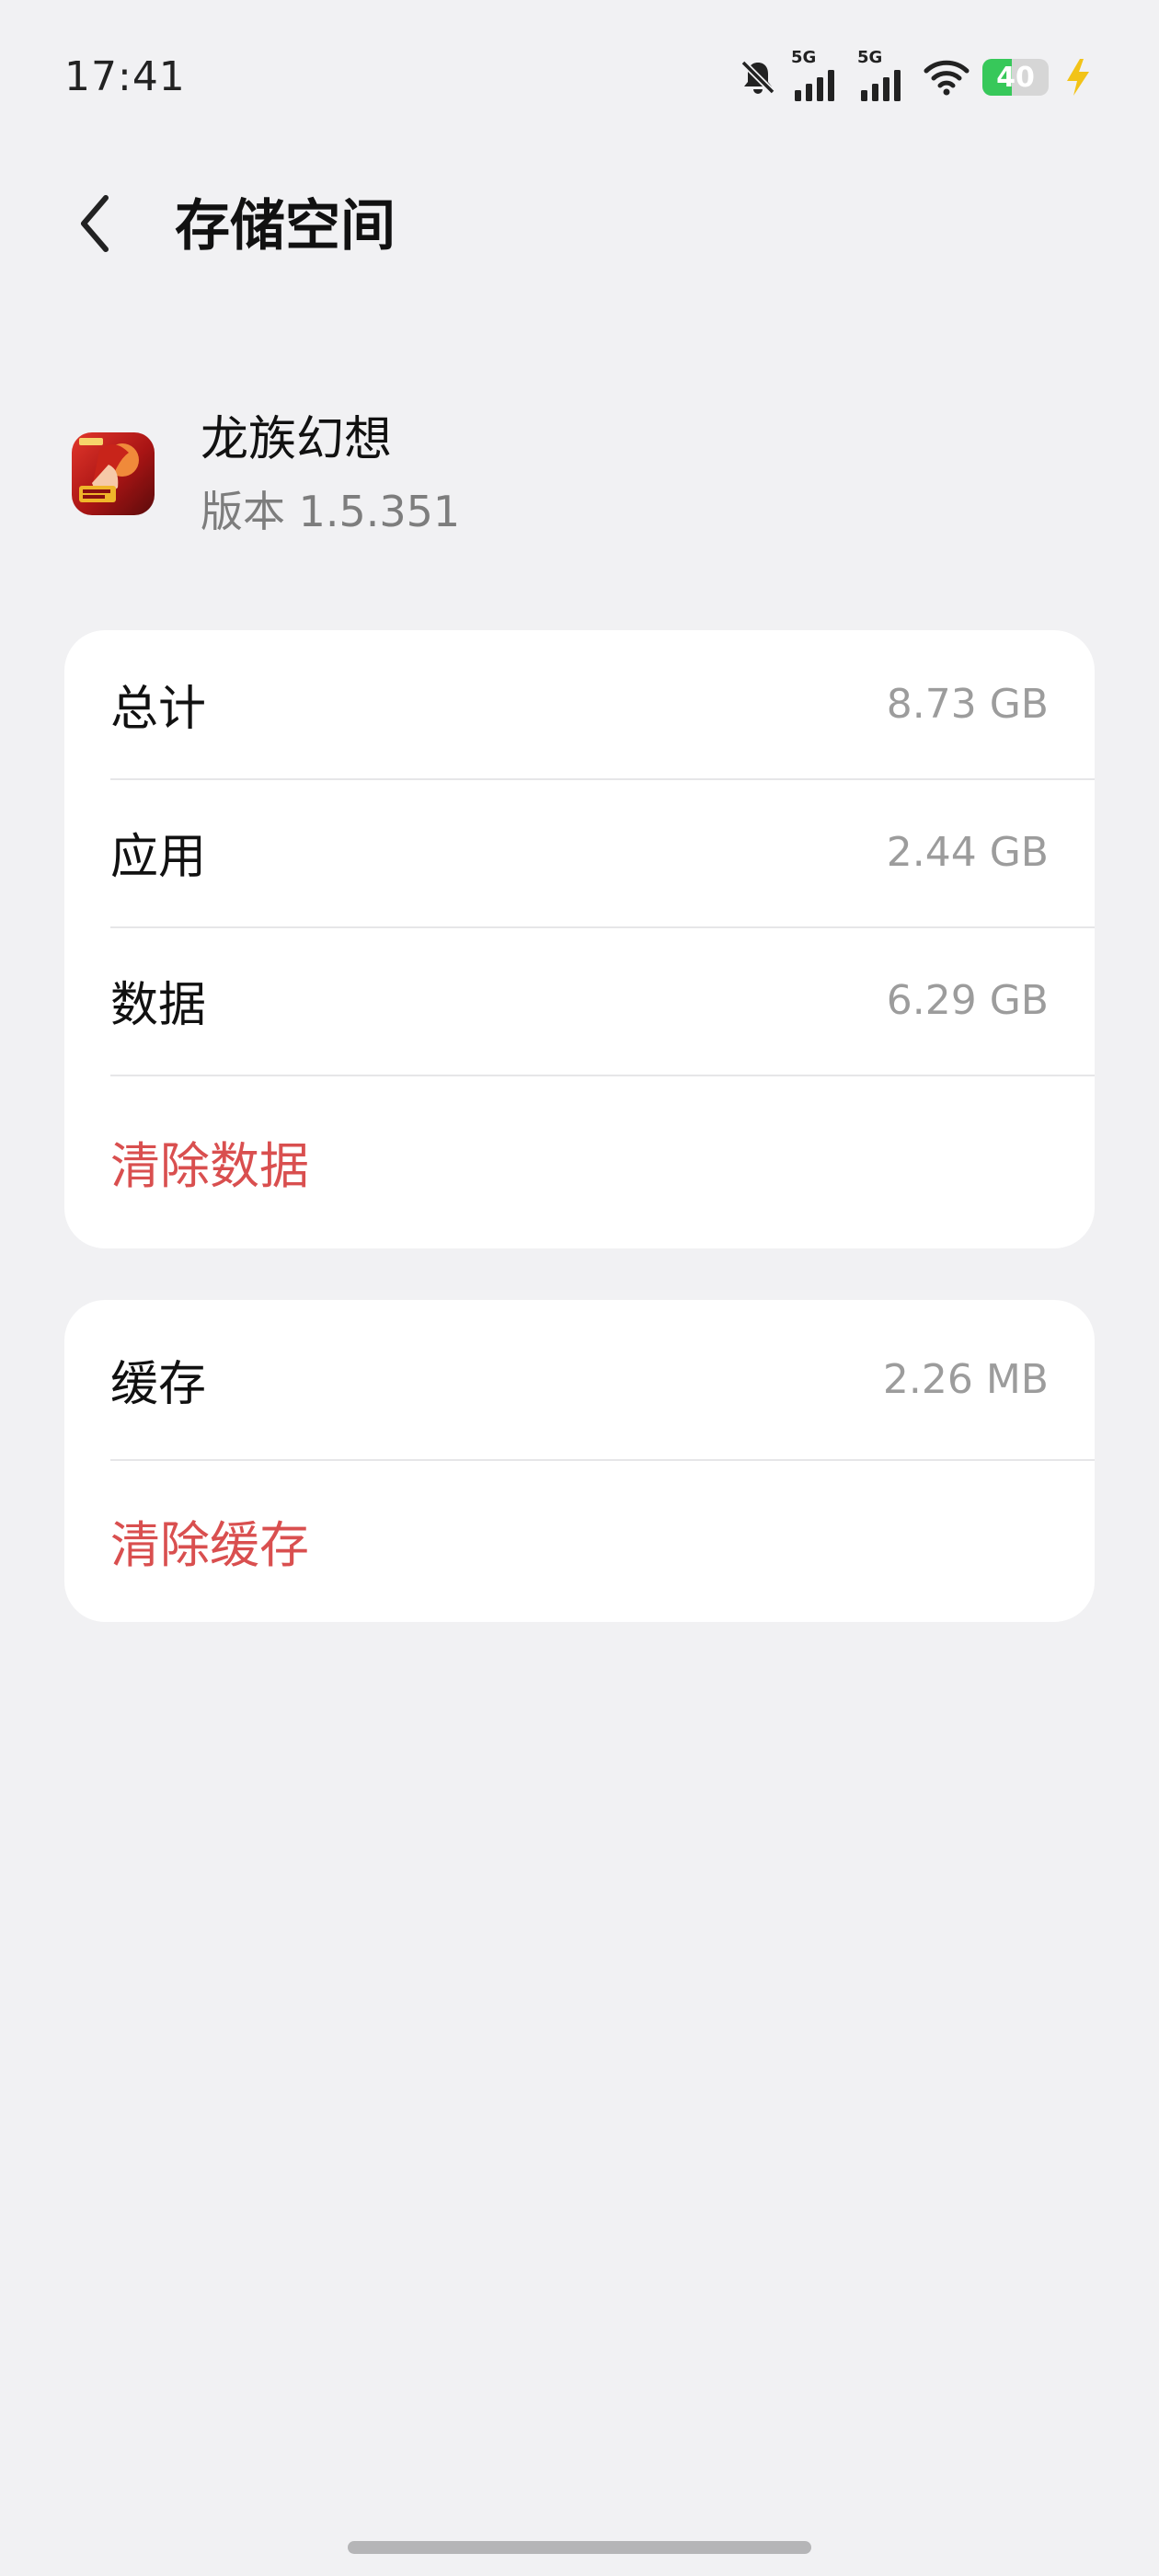 The height and width of the screenshot is (2576, 1159). I want to click on battery-level: 40, so click(1015, 77).